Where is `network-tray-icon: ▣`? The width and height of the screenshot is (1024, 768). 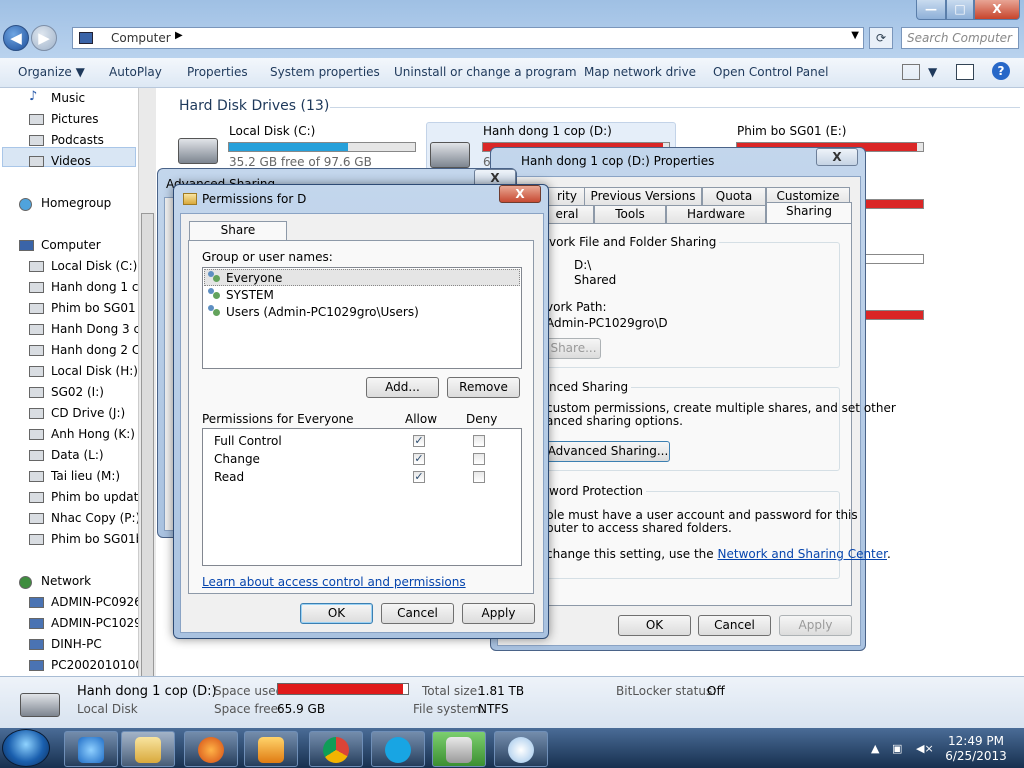
network-tray-icon: ▣ is located at coordinates (897, 748).